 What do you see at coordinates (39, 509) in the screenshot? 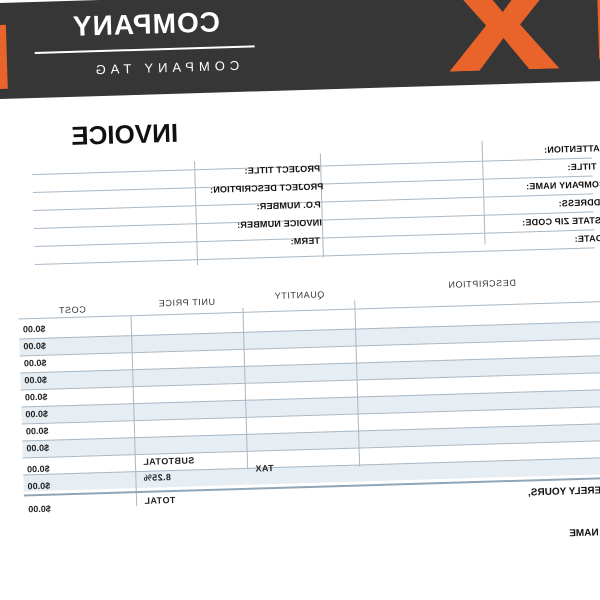
I see `total-value: $0.00` at bounding box center [39, 509].